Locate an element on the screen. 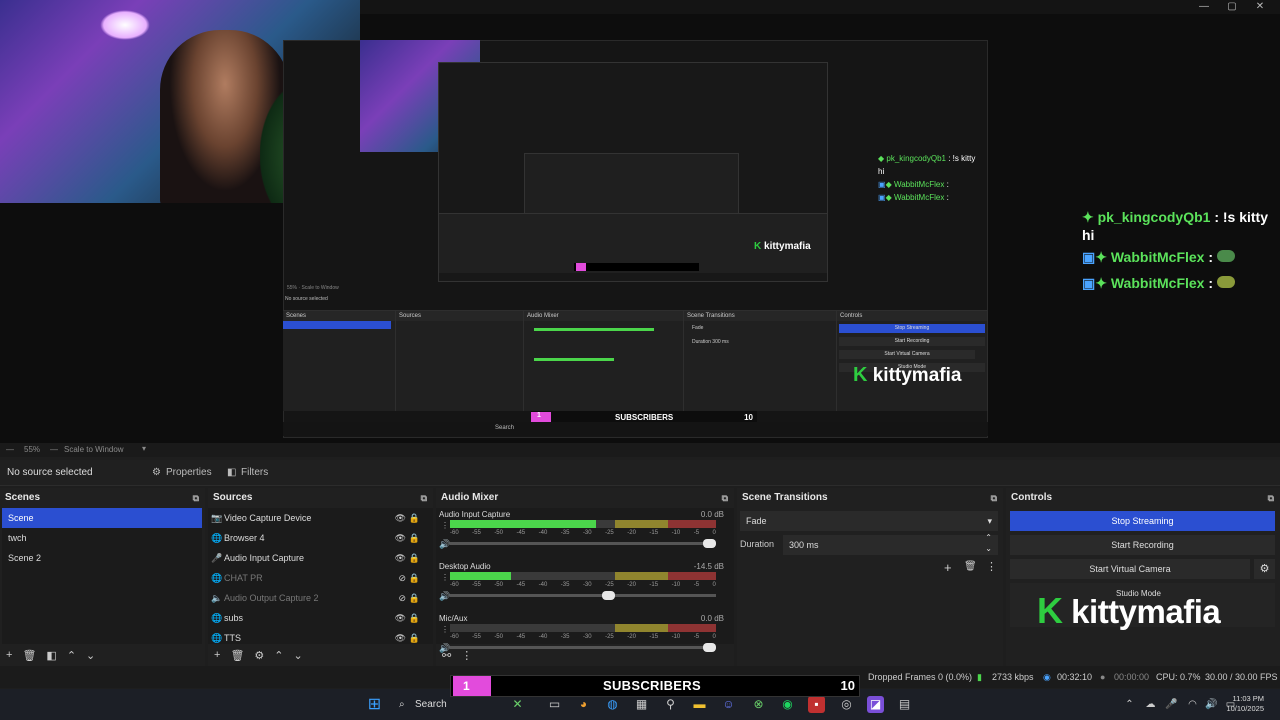 The width and height of the screenshot is (1280, 720). start-recording-button: Start Recording is located at coordinates (1142, 545).